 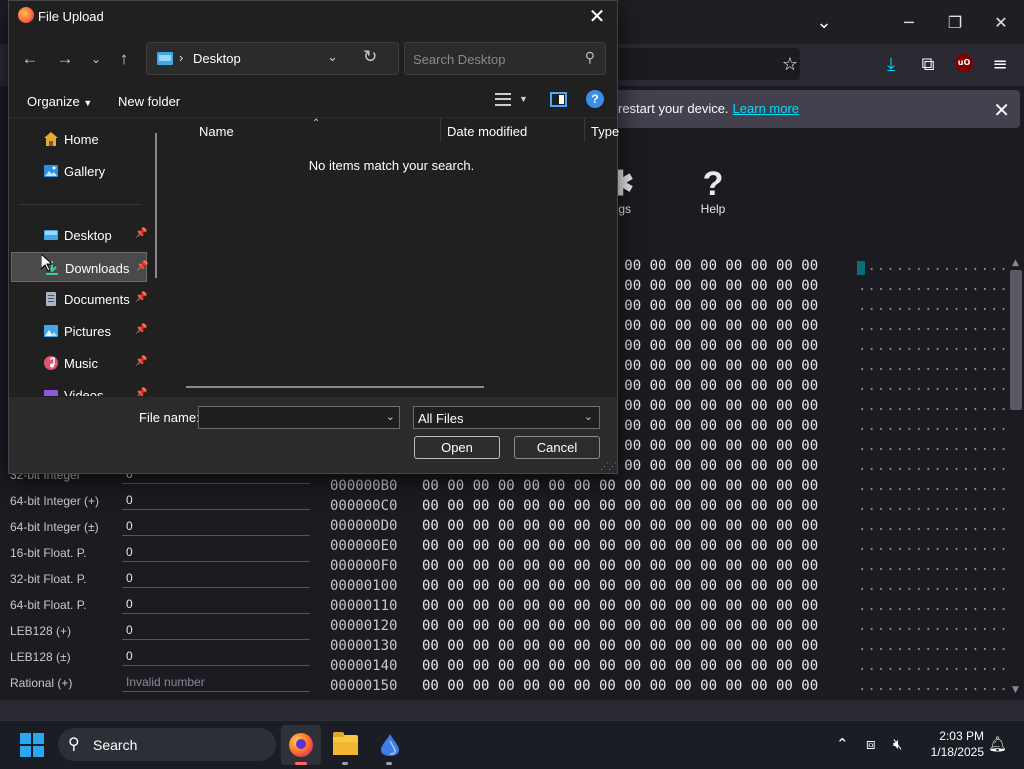 What do you see at coordinates (332, 57) in the screenshot?
I see `address-dropdown-icon: ⌄` at bounding box center [332, 57].